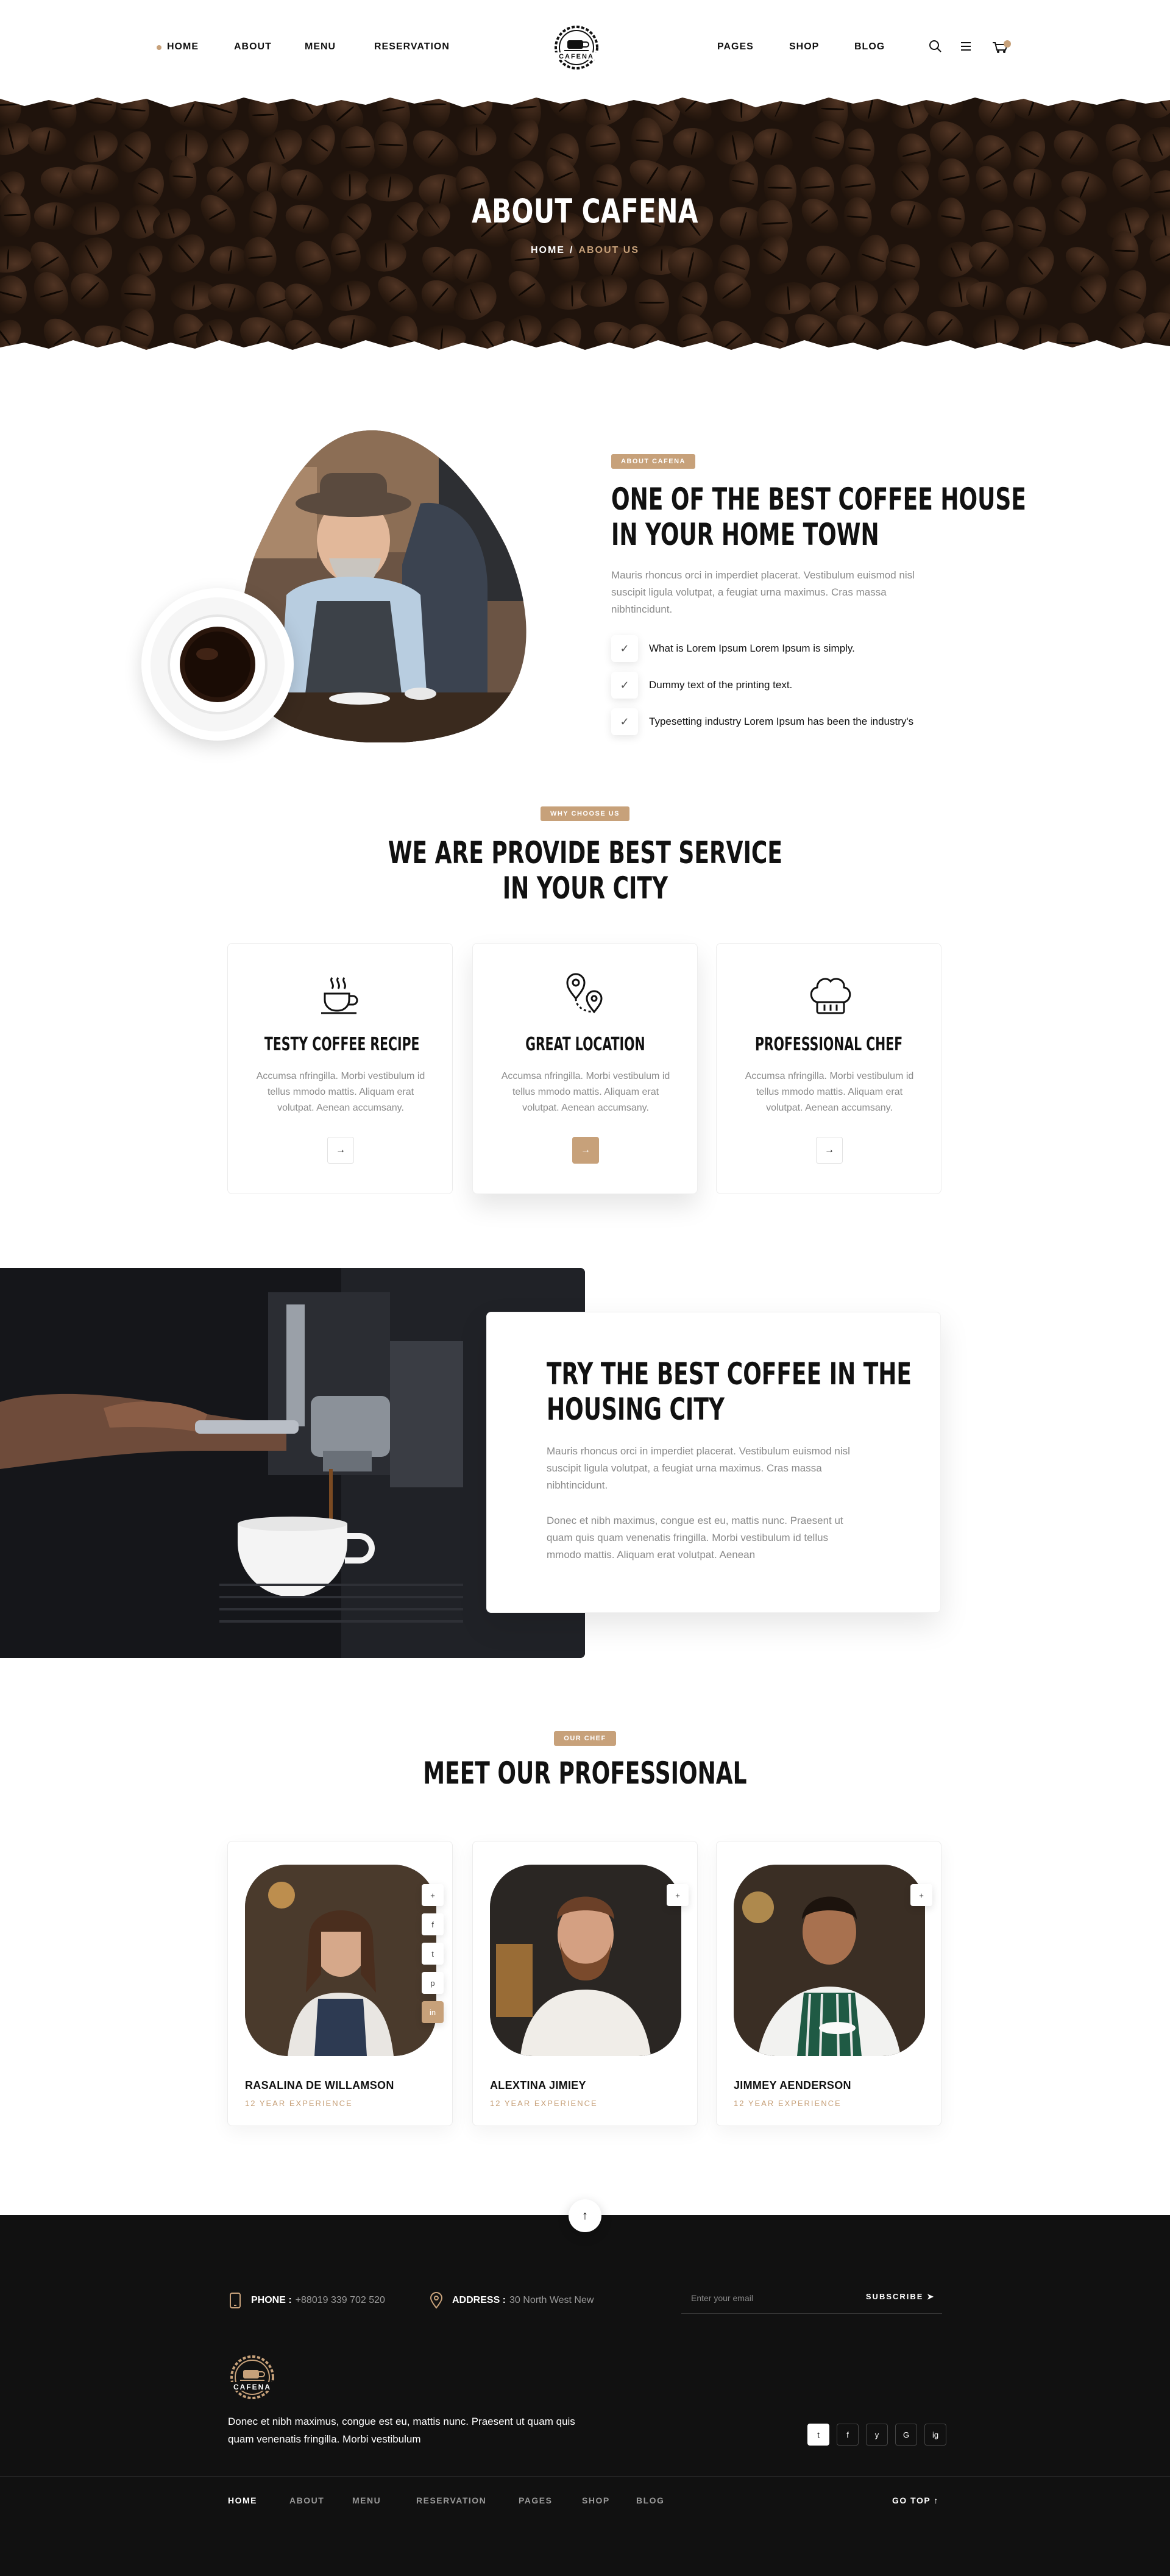 This screenshot has height=2576, width=1170. I want to click on logo-text: CAFENA, so click(576, 56).